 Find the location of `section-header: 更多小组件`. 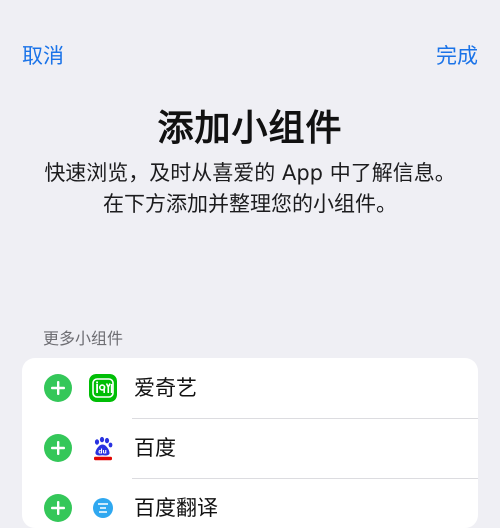

section-header: 更多小组件 is located at coordinates (83, 338).